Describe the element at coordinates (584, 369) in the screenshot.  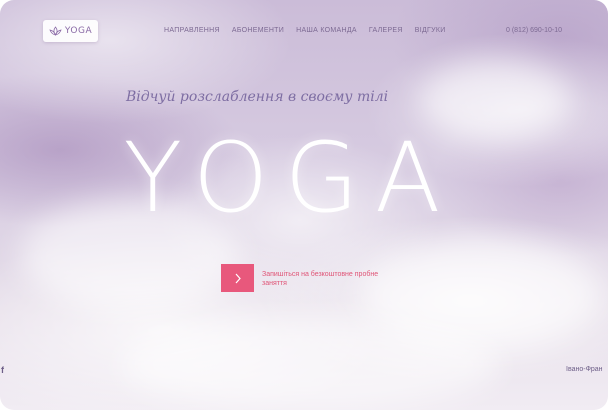
I see `city-label: Івано-Фран` at that location.